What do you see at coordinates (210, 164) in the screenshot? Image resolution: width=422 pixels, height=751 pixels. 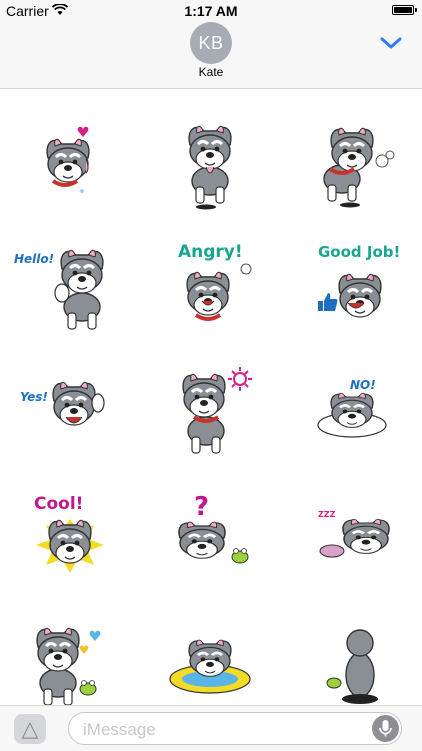 I see `sticker-dog-running` at bounding box center [210, 164].